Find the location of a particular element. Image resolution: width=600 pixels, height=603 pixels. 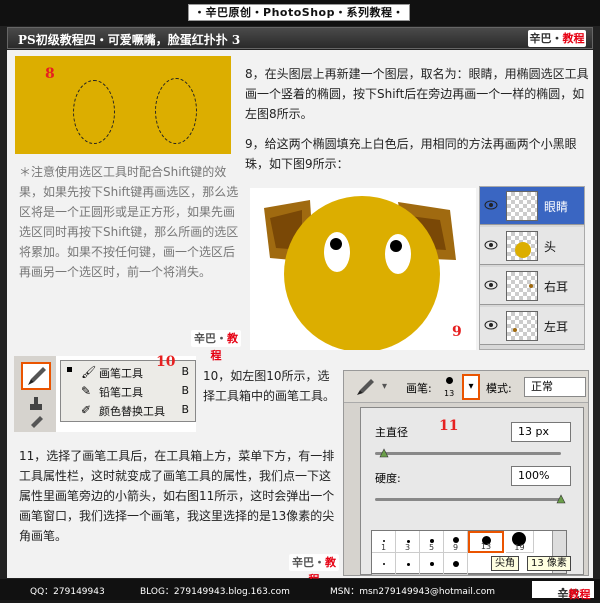

brush-preset: 3 is located at coordinates (408, 542).